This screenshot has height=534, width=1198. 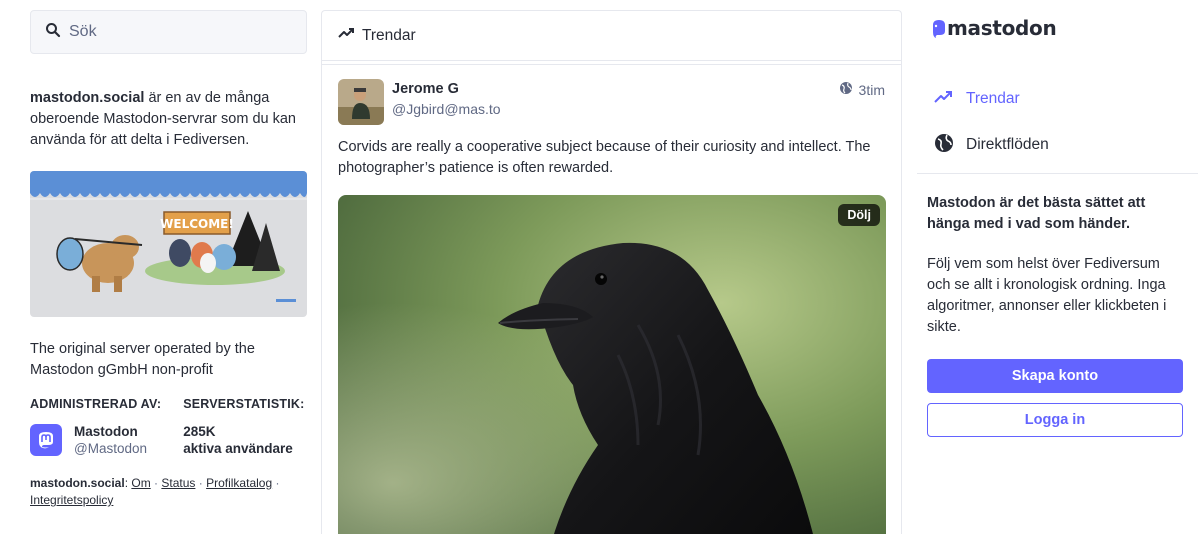 I want to click on login-button: Logga in, so click(x=1055, y=420).